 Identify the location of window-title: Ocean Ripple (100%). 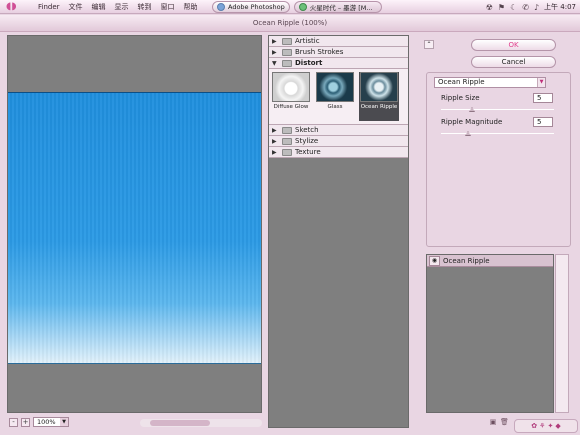
(290, 23).